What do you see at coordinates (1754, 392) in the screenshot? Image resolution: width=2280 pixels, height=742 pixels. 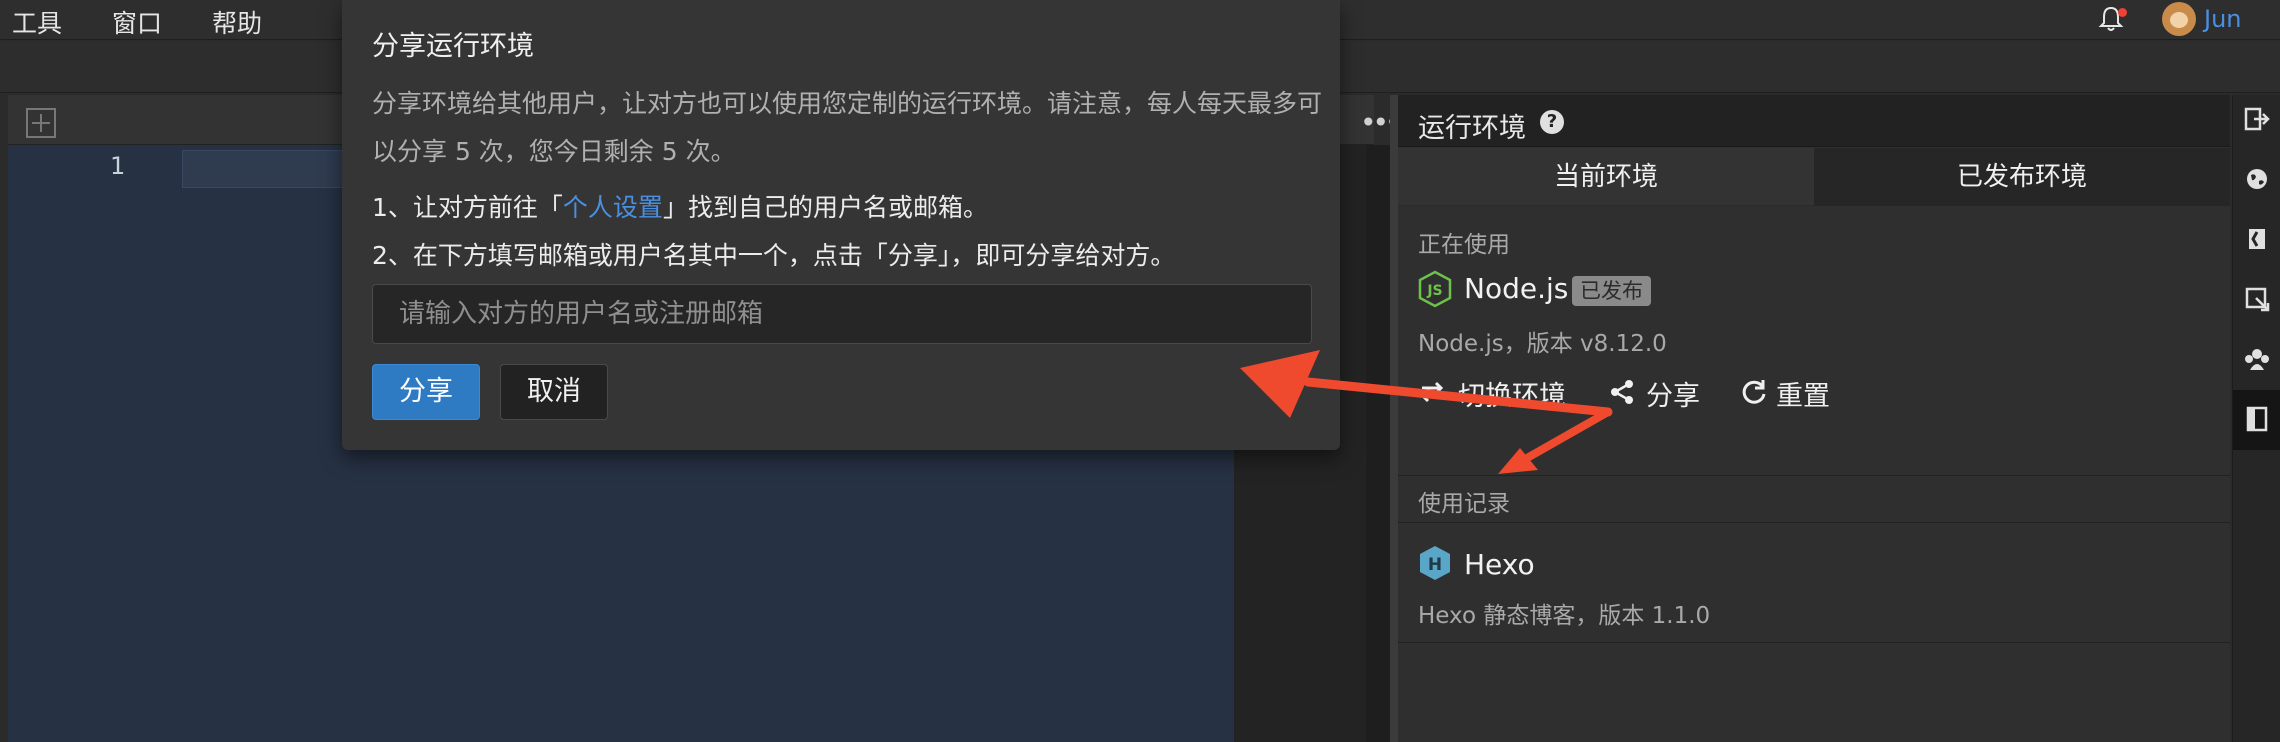 I see `reset-icon` at bounding box center [1754, 392].